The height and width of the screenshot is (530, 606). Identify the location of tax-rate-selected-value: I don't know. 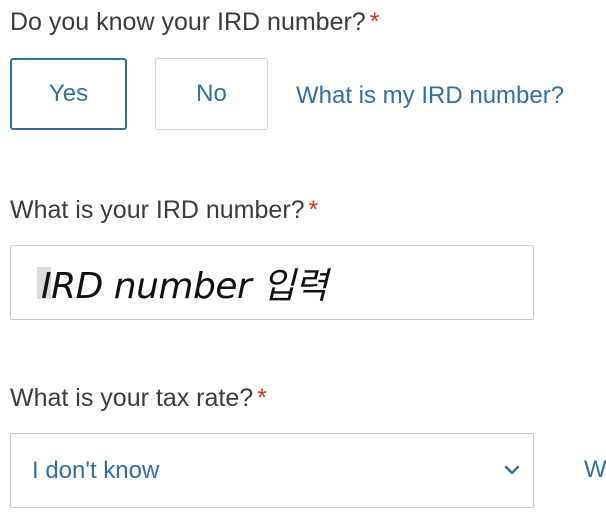
(96, 470).